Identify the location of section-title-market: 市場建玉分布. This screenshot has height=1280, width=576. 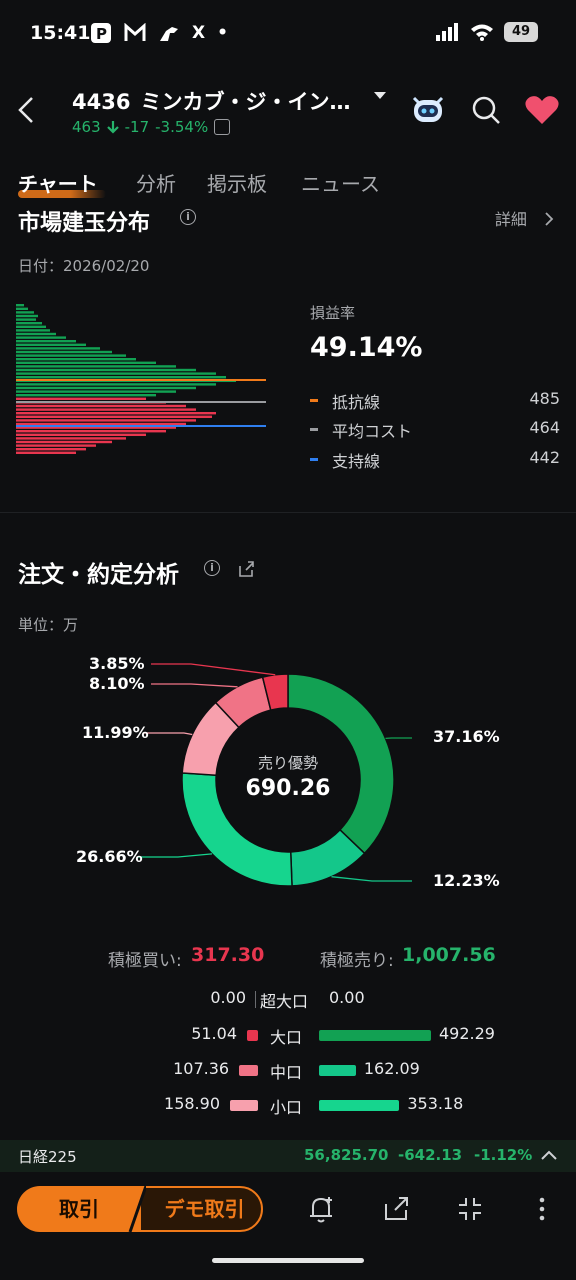
(84, 221).